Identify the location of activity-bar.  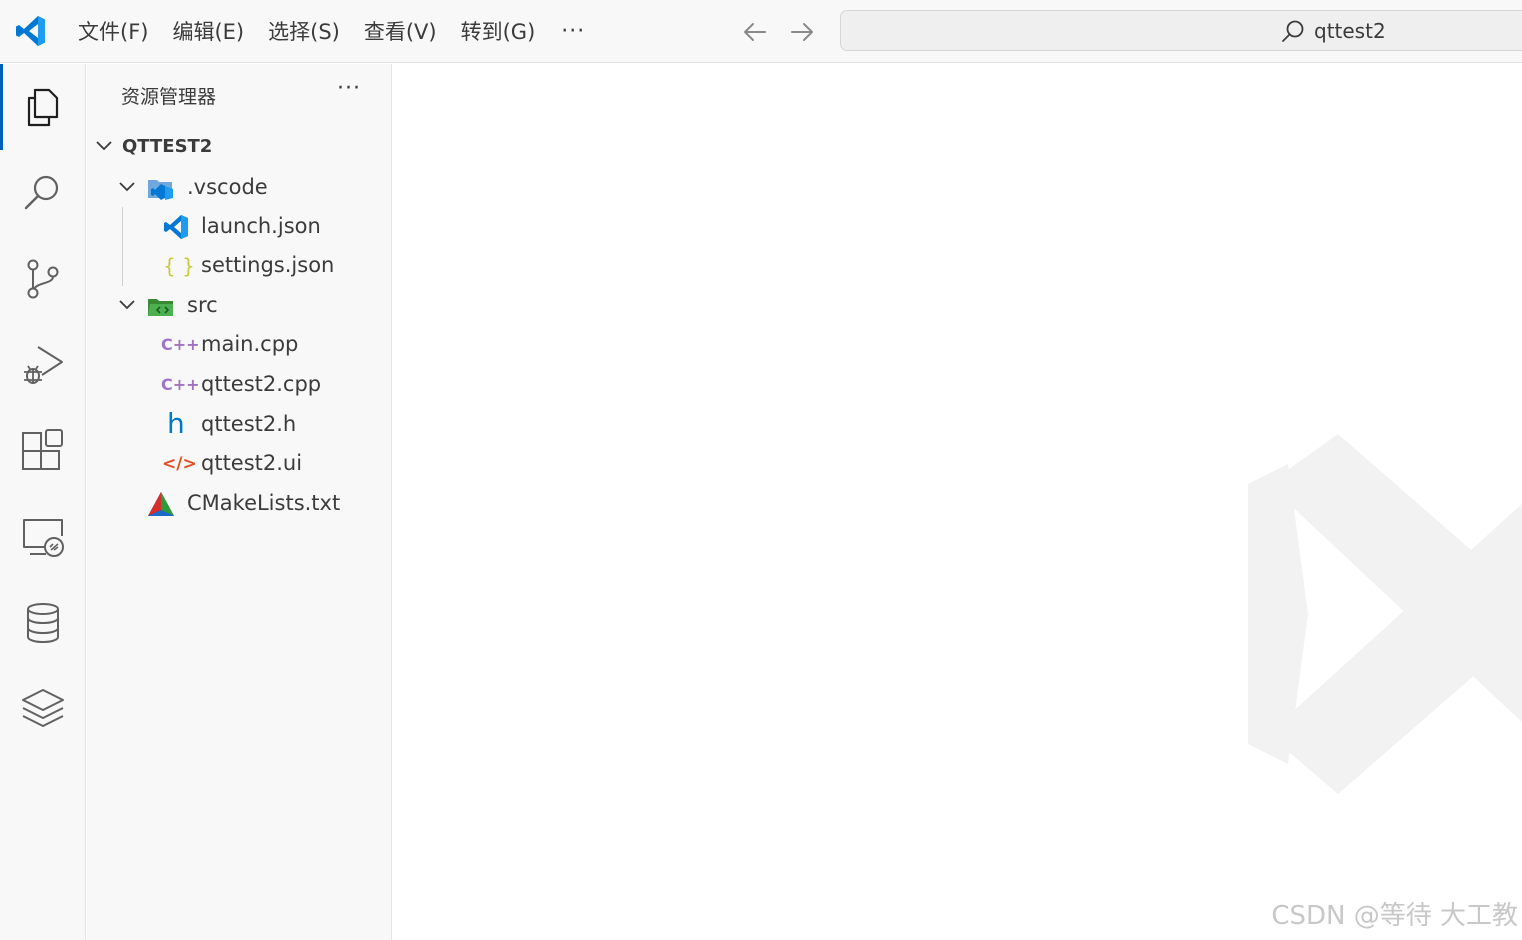
(43, 502).